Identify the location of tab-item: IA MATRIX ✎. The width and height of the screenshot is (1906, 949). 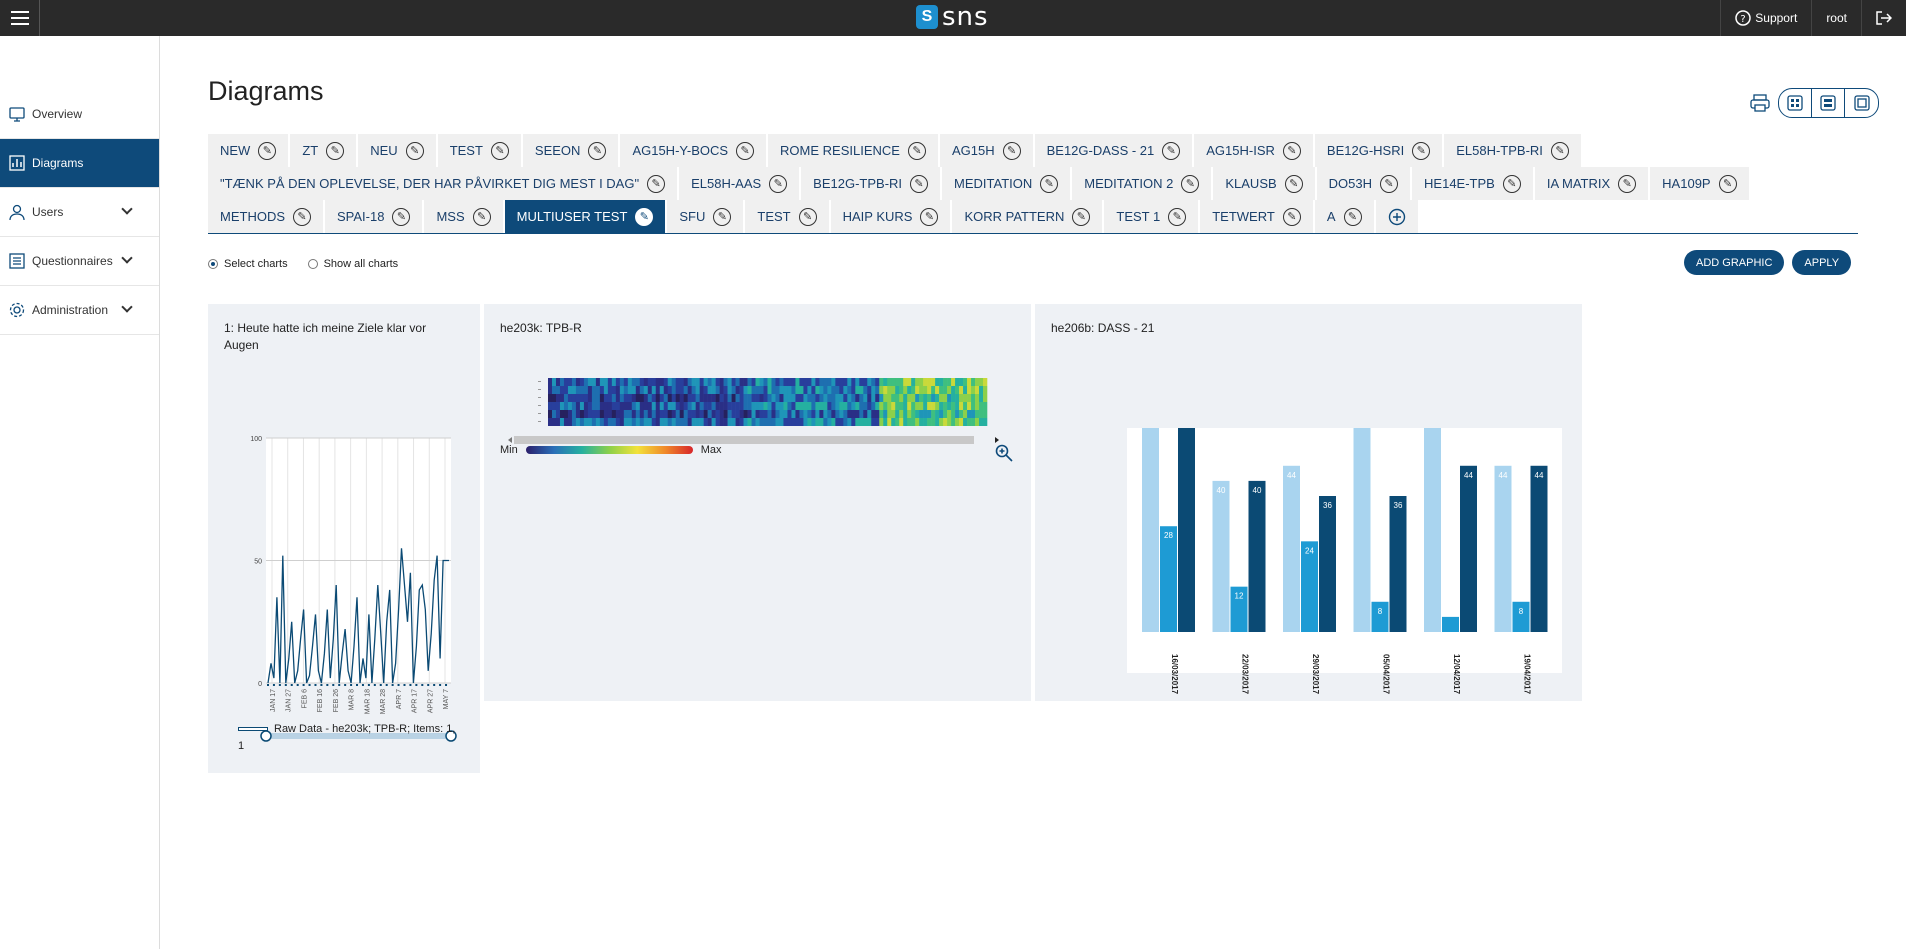
(1592, 183).